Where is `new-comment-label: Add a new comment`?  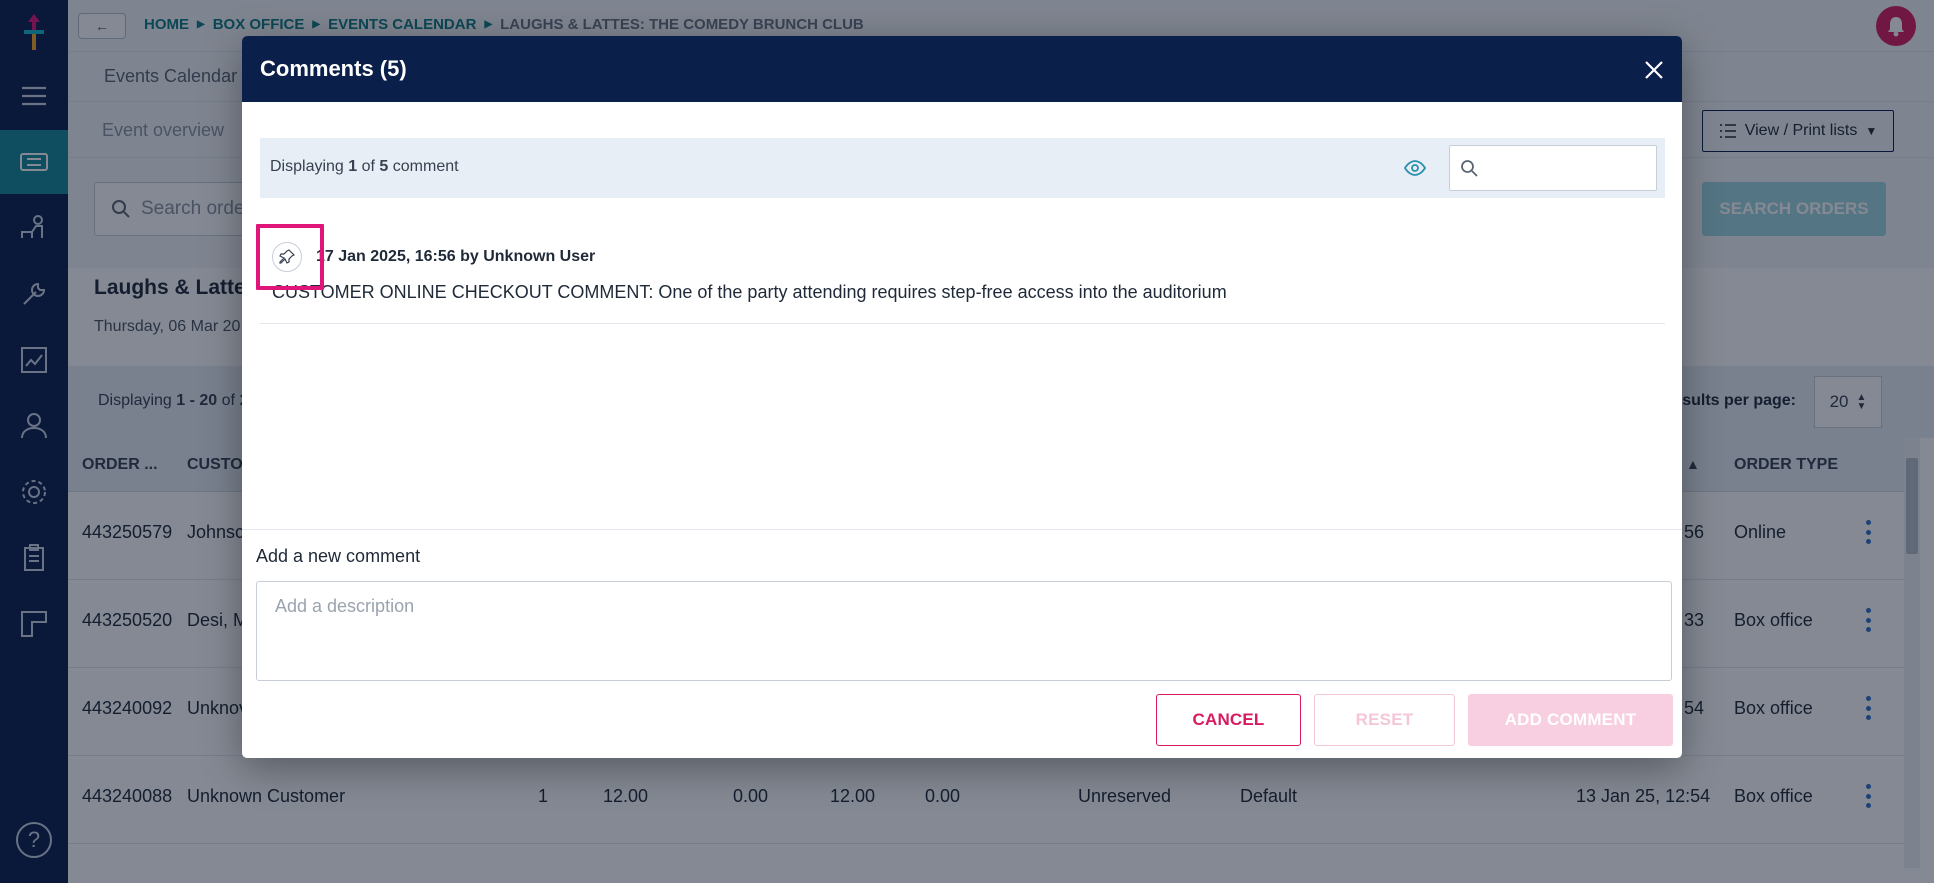
new-comment-label: Add a new comment is located at coordinates (338, 556).